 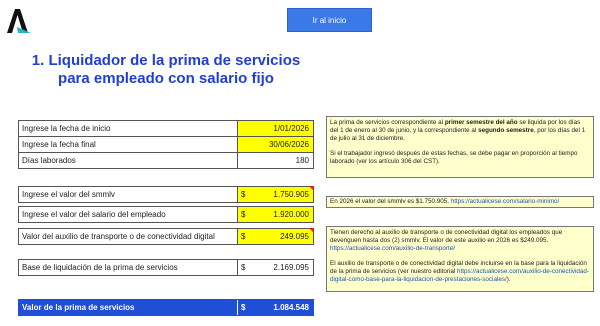 What do you see at coordinates (302, 160) in the screenshot?
I see `days-worked-value: 180` at bounding box center [302, 160].